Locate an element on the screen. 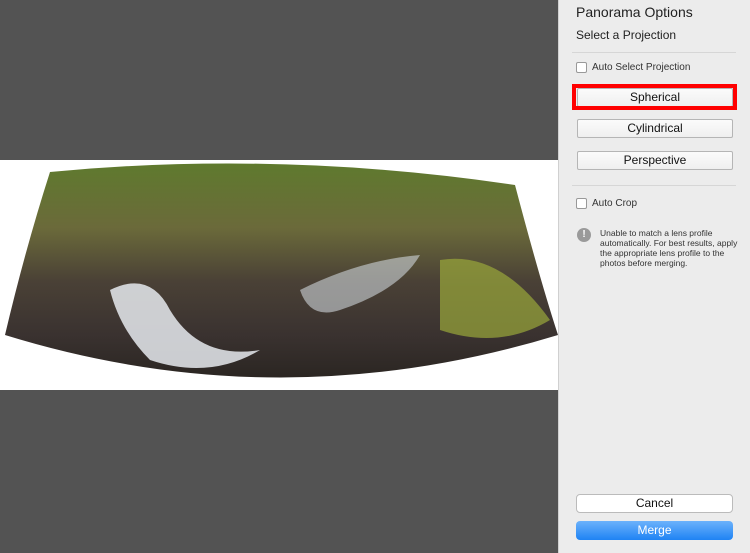  auto-select-projection-checkbox: Auto Select Projection is located at coordinates (633, 67).